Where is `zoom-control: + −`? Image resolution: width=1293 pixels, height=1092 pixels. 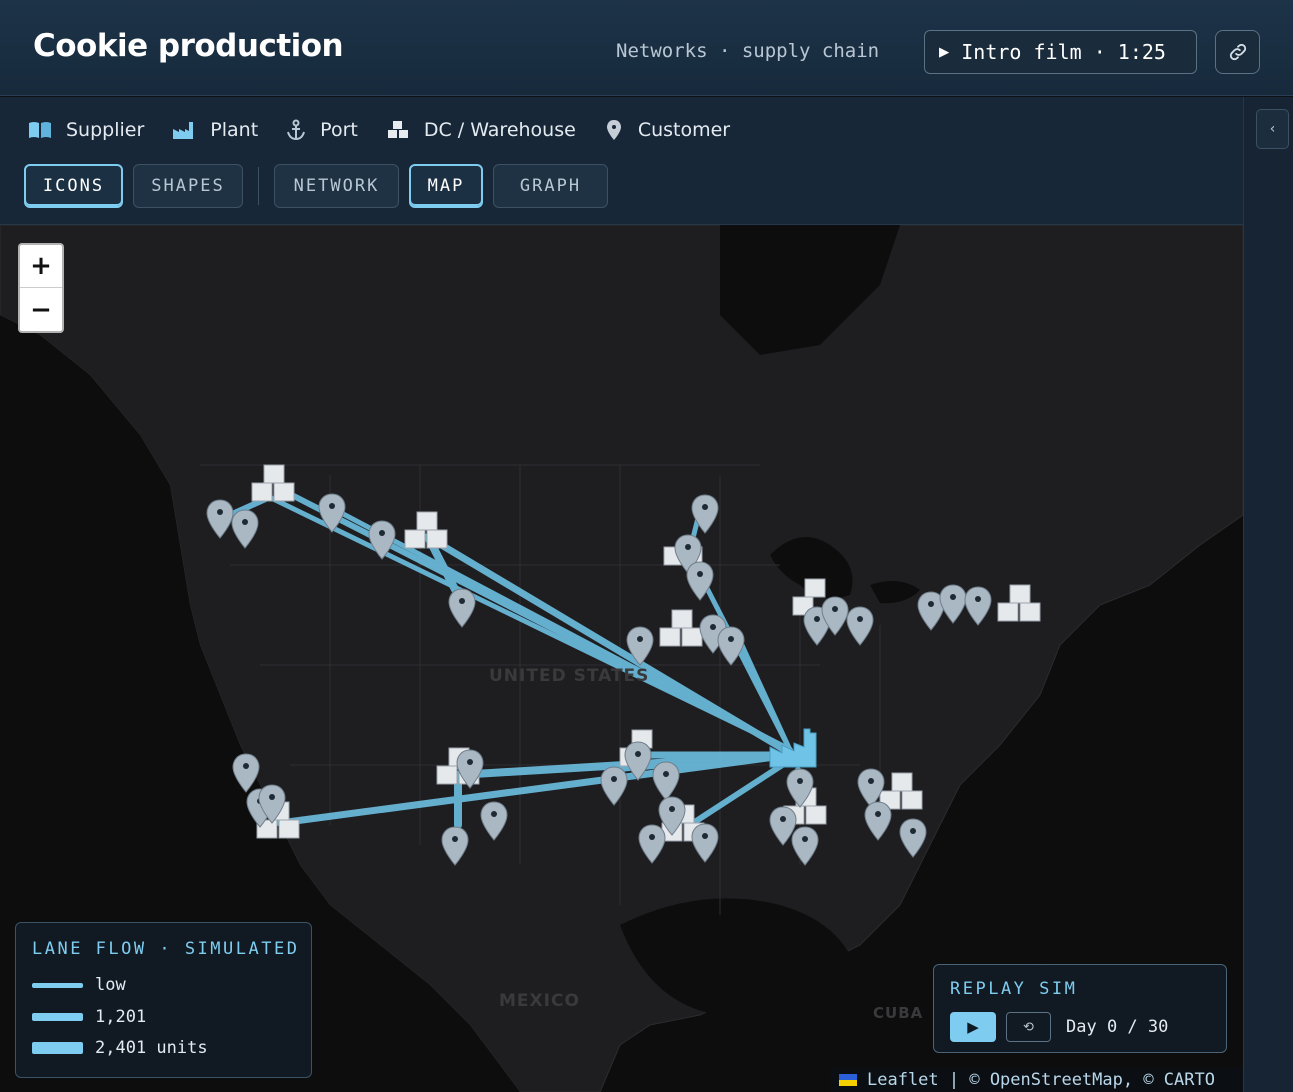
zoom-control: + − is located at coordinates (41, 288).